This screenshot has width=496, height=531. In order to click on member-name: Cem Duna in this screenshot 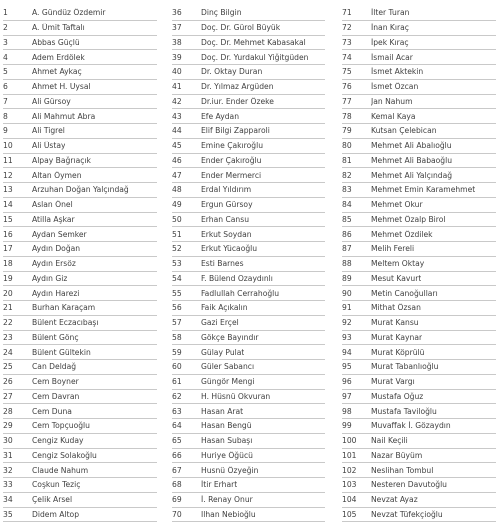, I will do `click(52, 411)`.